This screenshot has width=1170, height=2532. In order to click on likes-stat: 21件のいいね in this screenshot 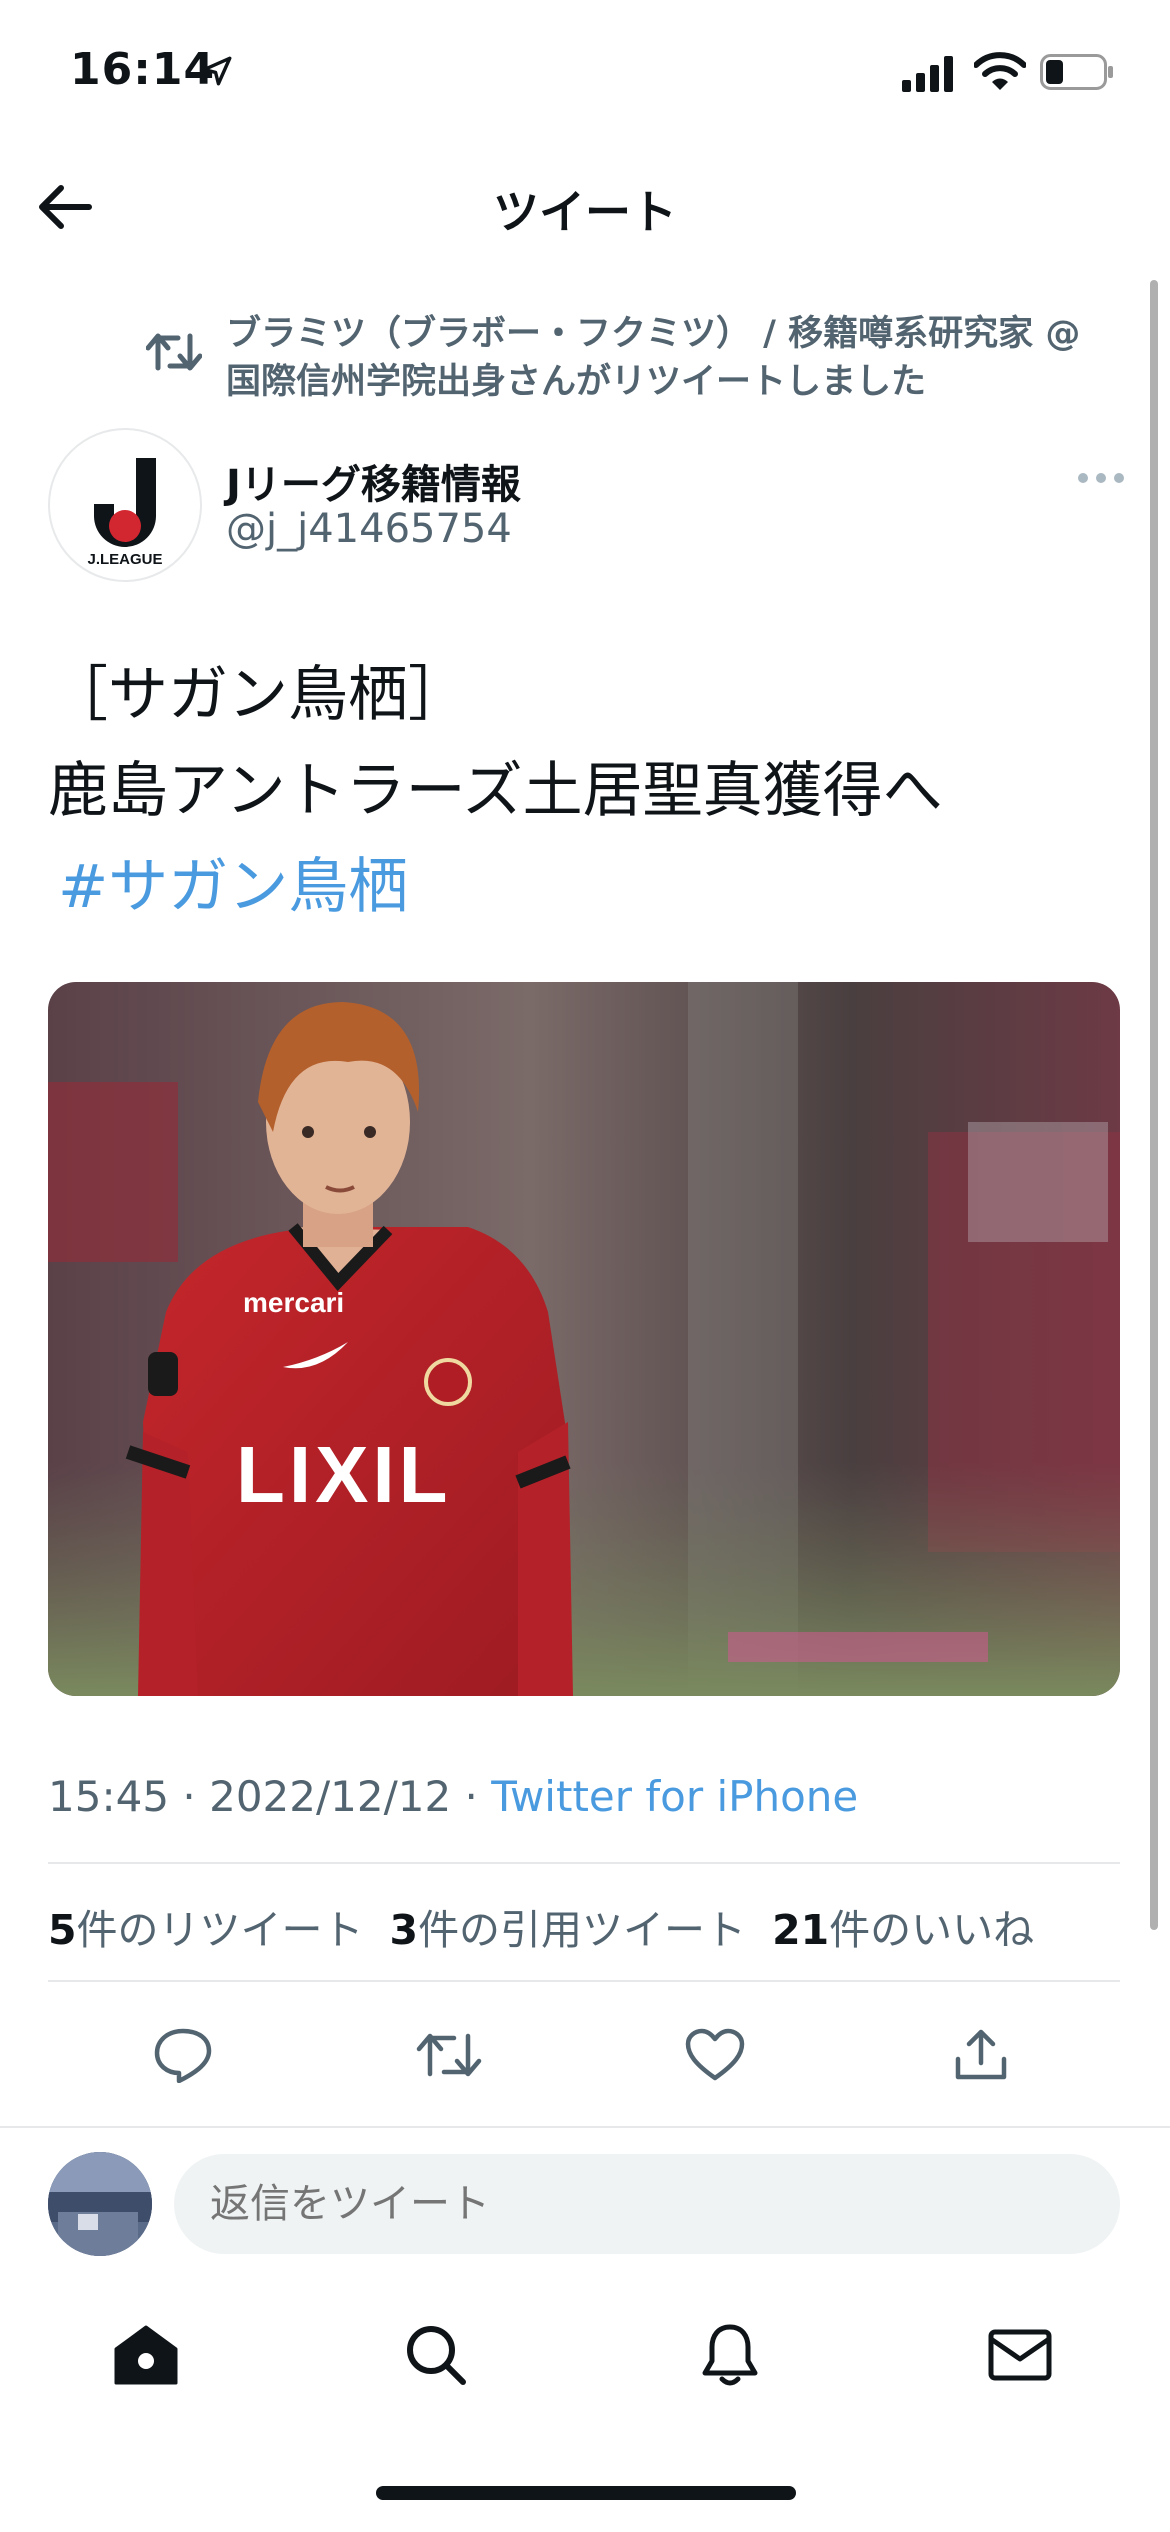, I will do `click(903, 1930)`.